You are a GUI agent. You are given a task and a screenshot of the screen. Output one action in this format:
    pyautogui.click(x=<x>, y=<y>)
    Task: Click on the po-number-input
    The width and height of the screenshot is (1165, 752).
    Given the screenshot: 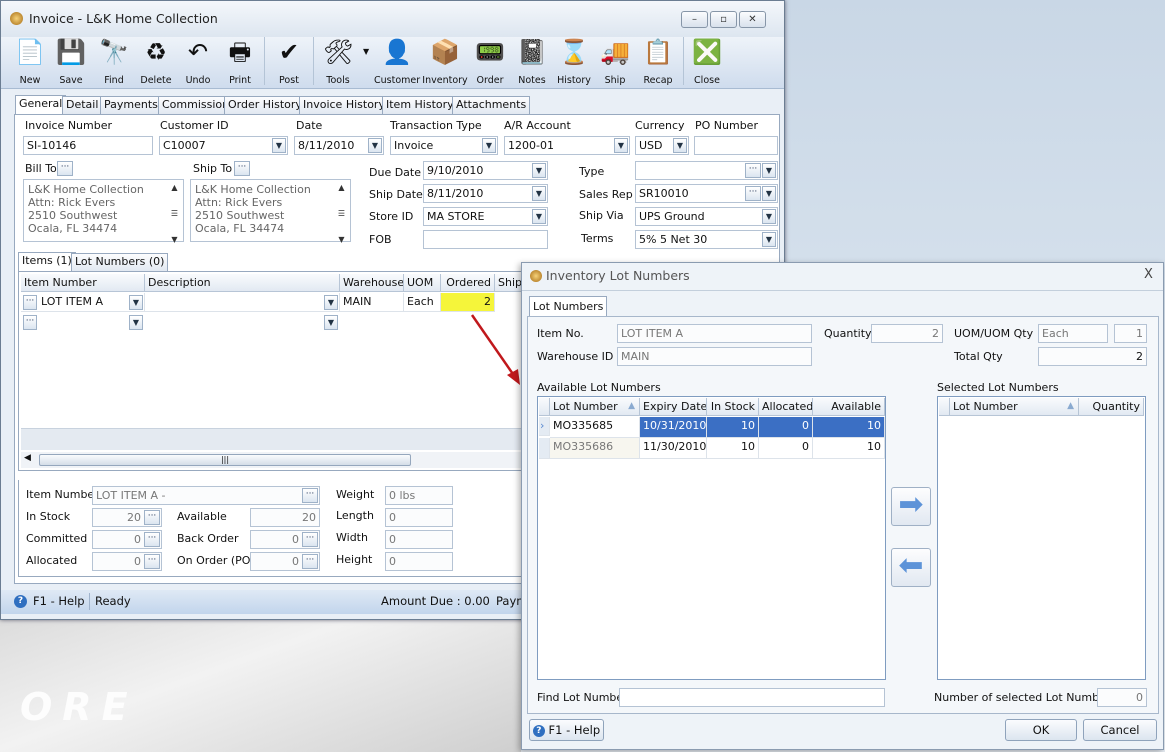 What is the action you would take?
    pyautogui.click(x=736, y=145)
    